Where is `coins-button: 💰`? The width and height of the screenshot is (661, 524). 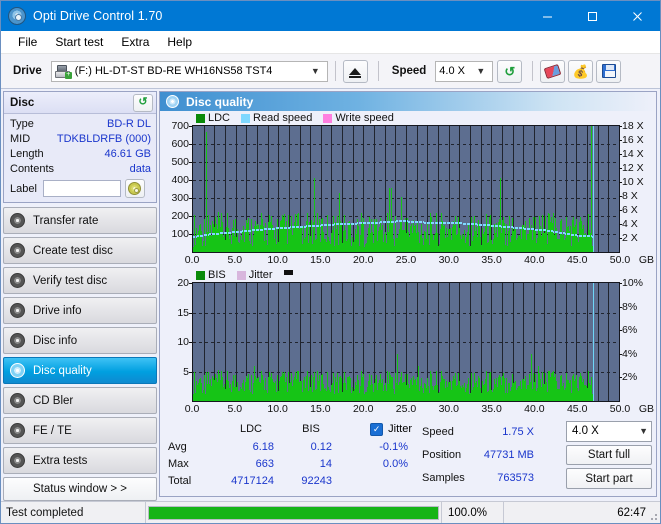
coins-button: 💰 is located at coordinates (581, 71).